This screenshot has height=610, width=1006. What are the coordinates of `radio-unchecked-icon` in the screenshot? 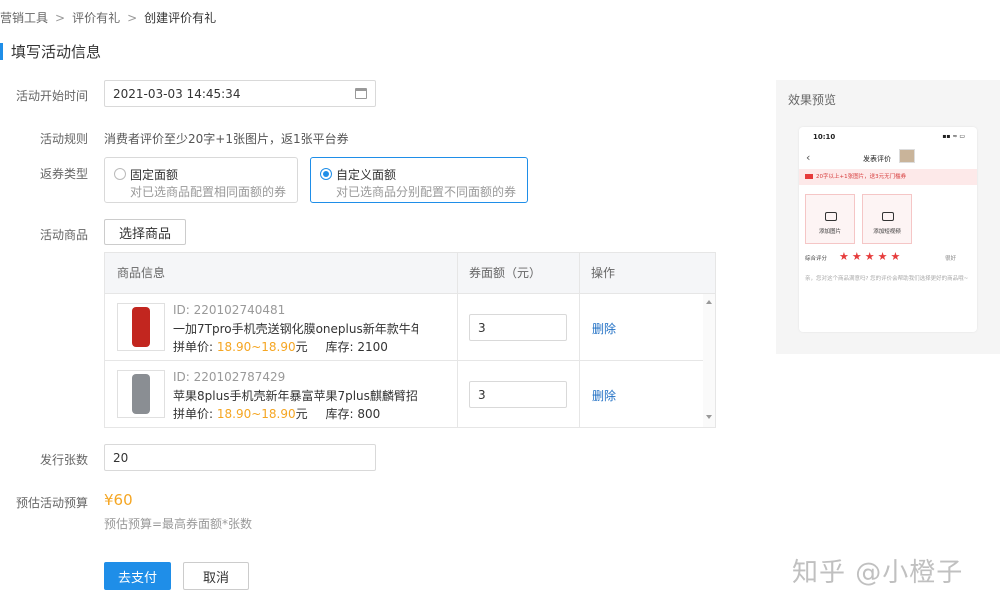 It's located at (120, 174).